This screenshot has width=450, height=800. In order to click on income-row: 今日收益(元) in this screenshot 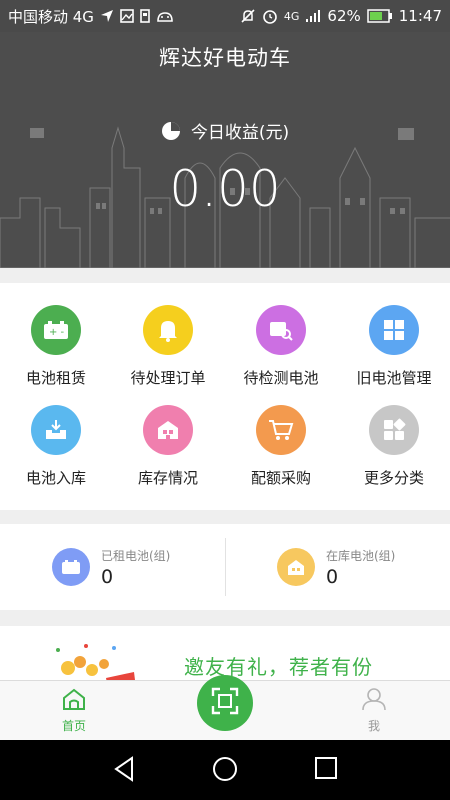, I will do `click(225, 130)`.